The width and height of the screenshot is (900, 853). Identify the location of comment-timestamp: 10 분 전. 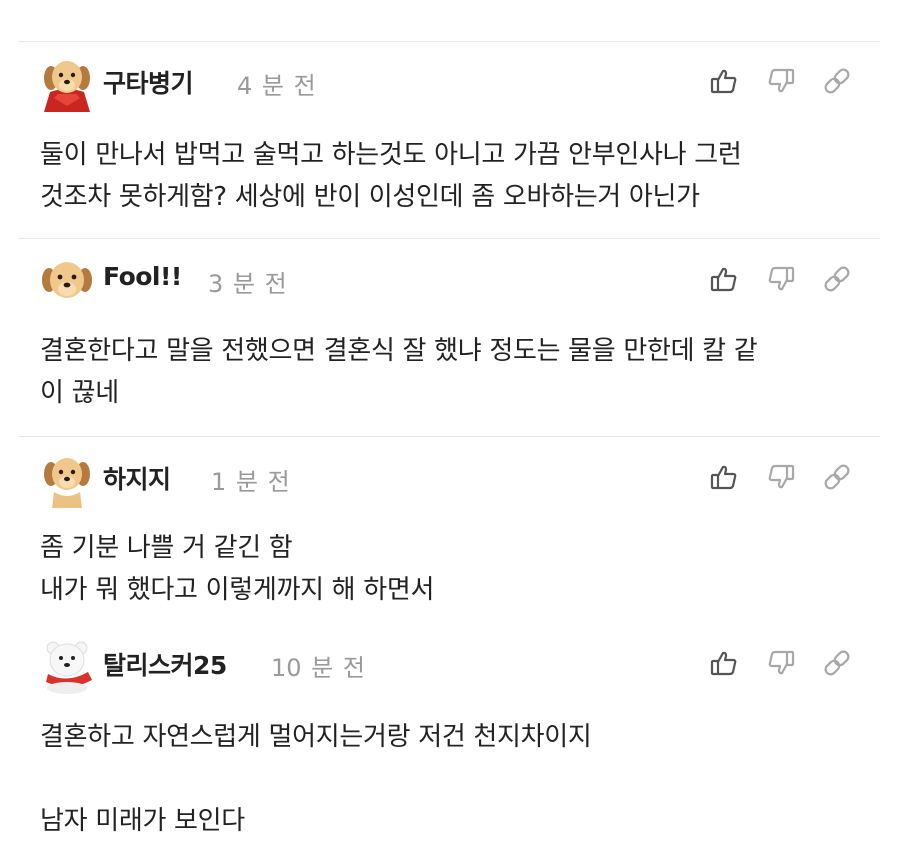
(318, 668).